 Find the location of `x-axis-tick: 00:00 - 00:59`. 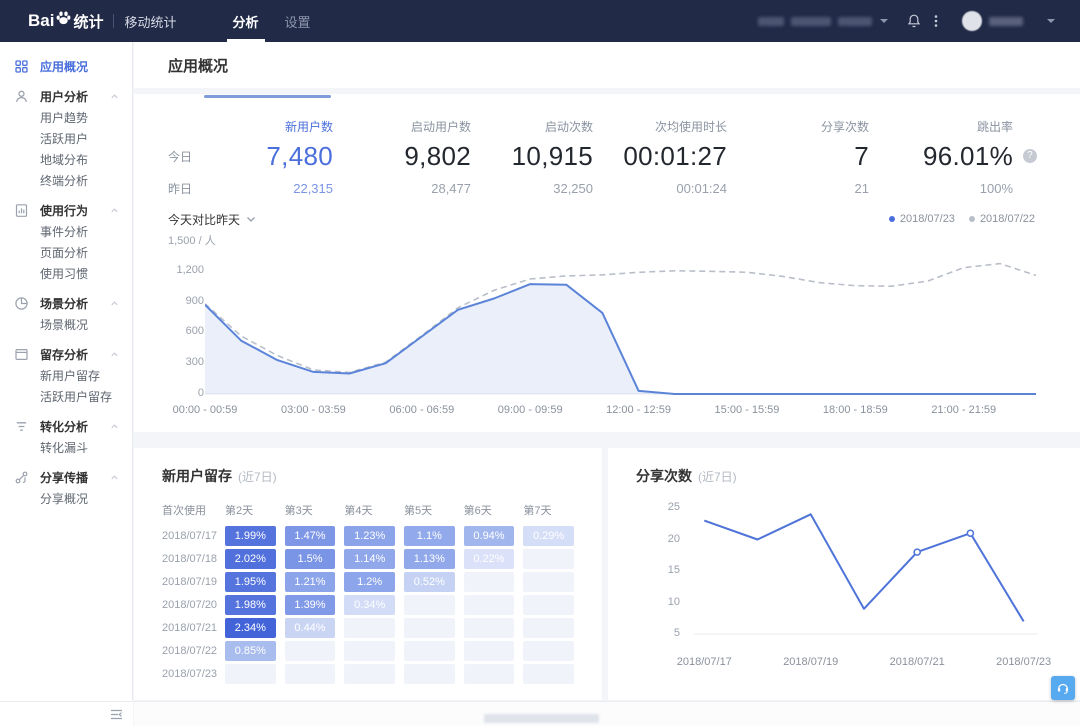

x-axis-tick: 00:00 - 00:59 is located at coordinates (205, 410).